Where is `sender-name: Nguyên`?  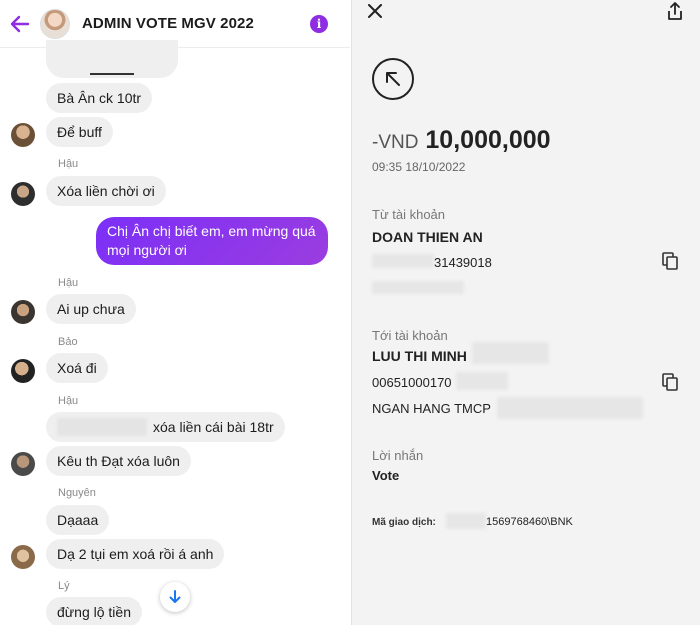 sender-name: Nguyên is located at coordinates (77, 493).